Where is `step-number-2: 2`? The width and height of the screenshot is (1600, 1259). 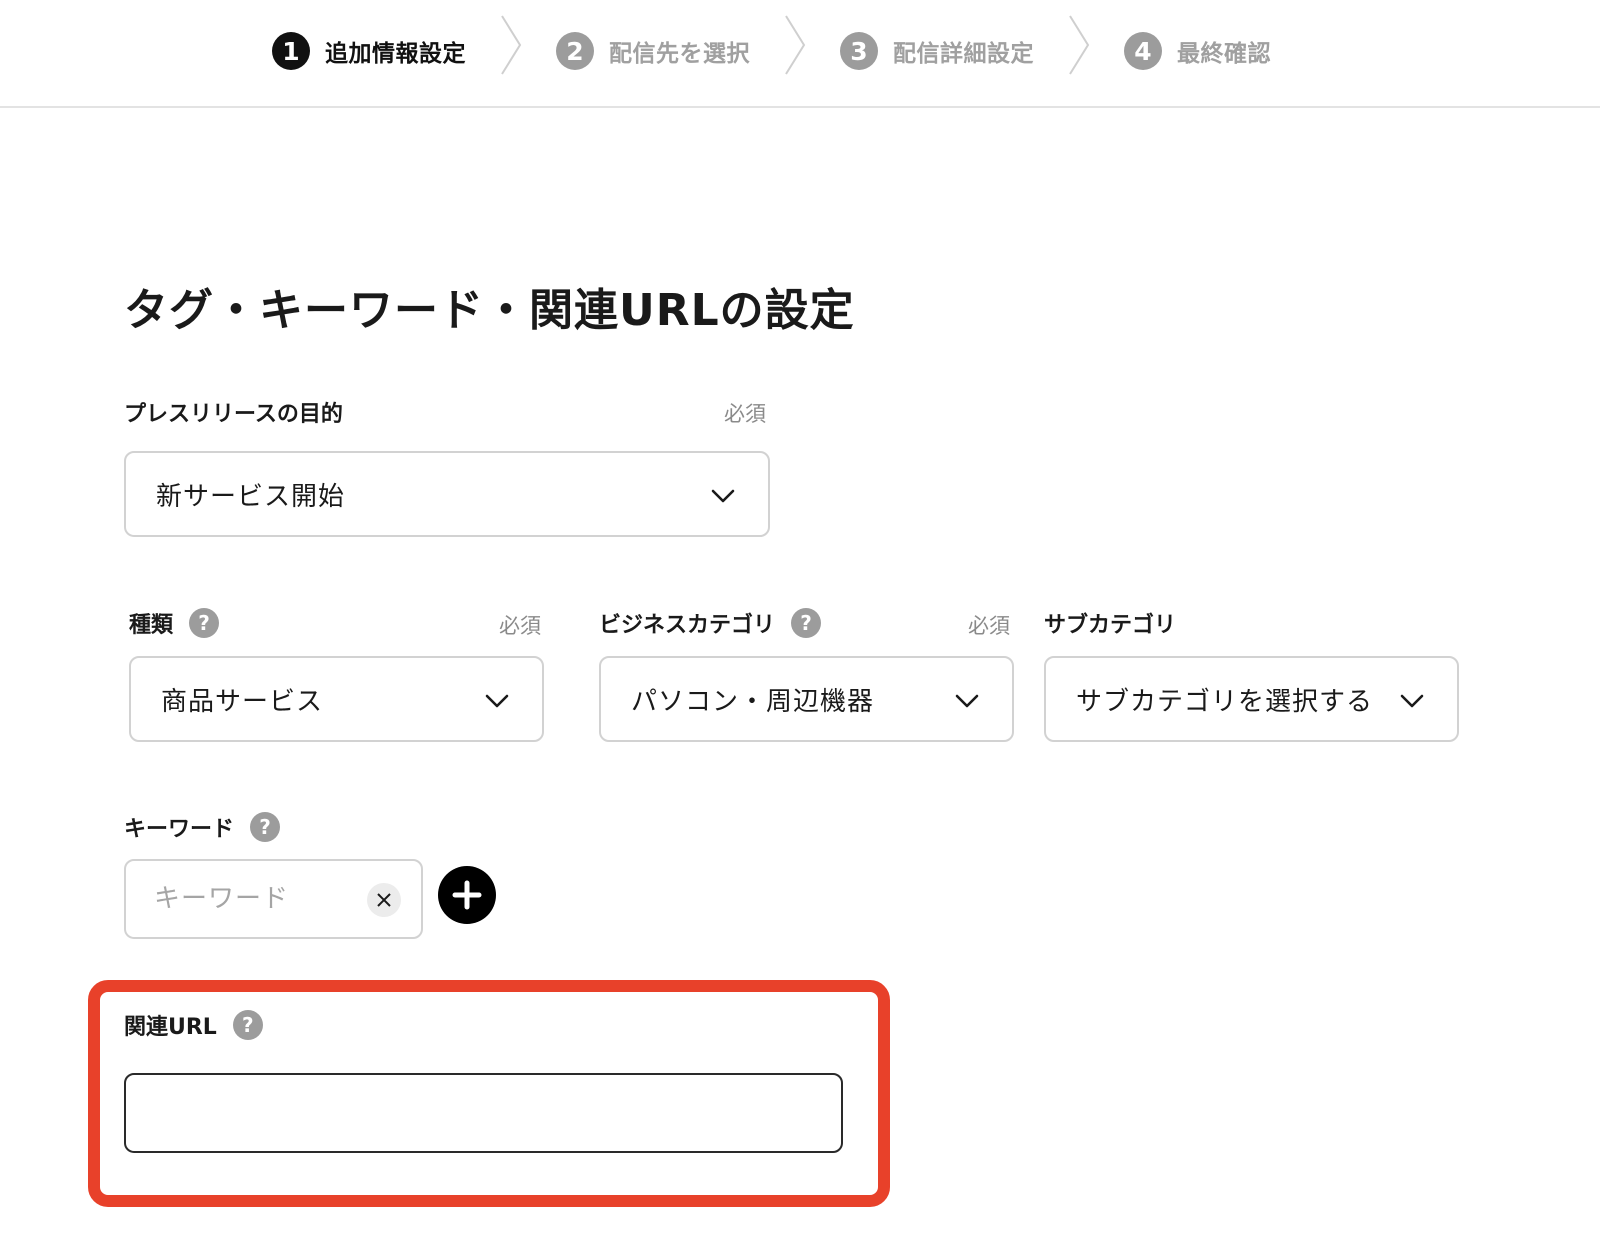 step-number-2: 2 is located at coordinates (575, 51).